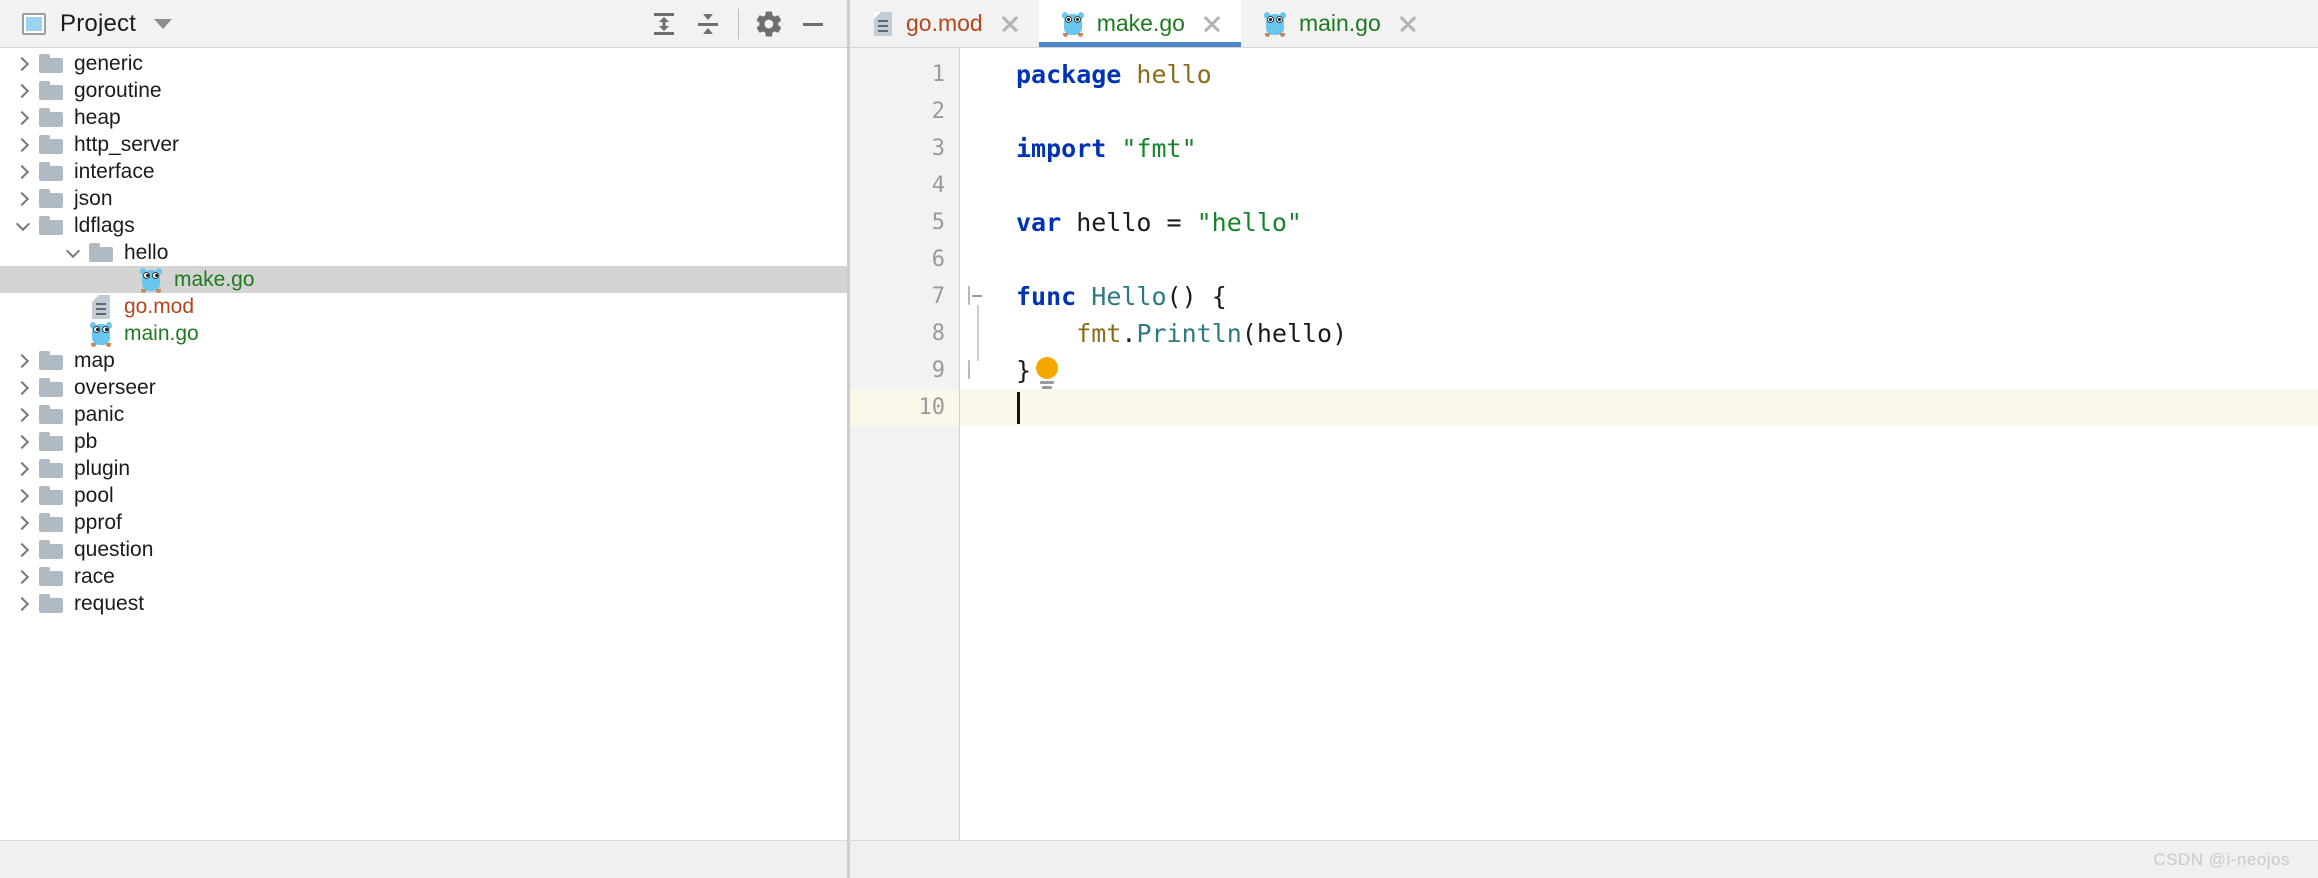 The height and width of the screenshot is (878, 2318). Describe the element at coordinates (423, 144) in the screenshot. I see `tree-item-http_server: http_server` at that location.